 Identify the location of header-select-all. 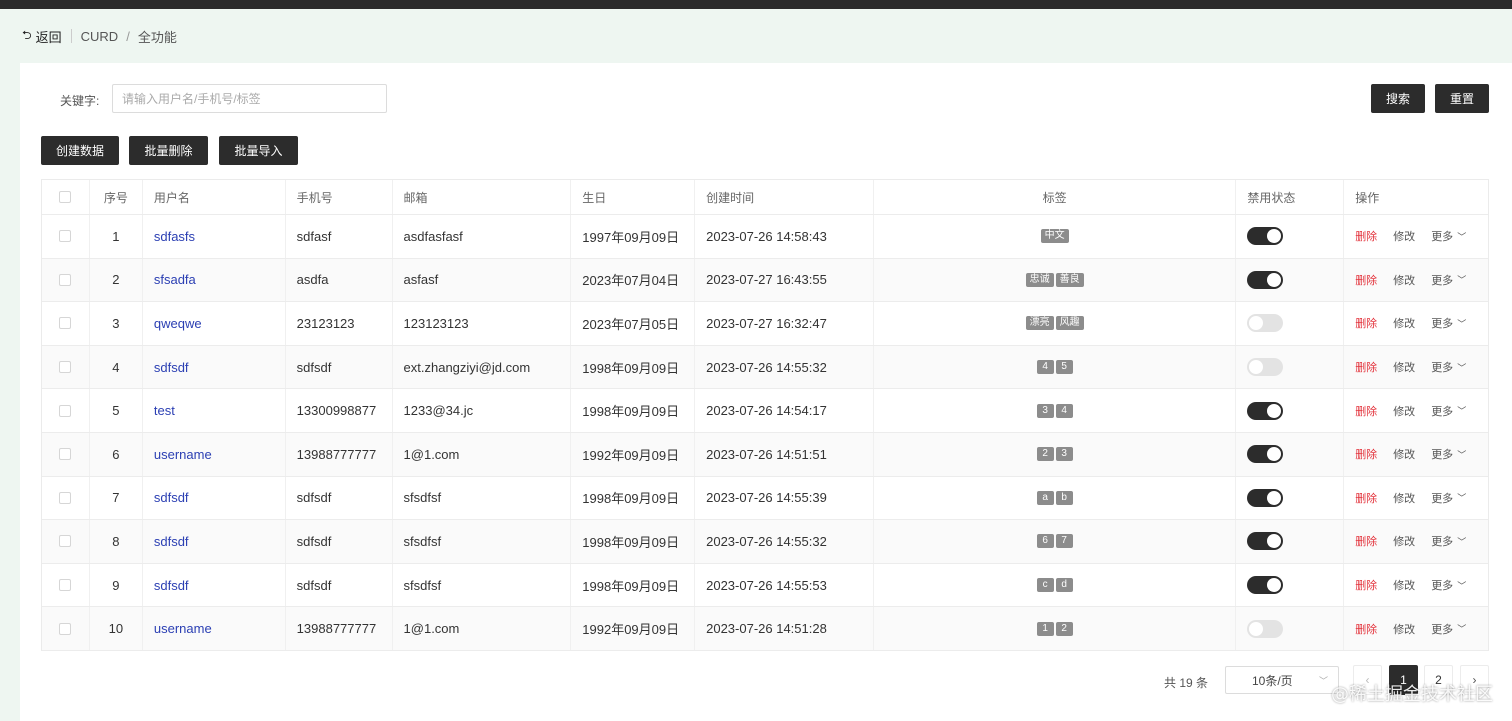
(66, 197).